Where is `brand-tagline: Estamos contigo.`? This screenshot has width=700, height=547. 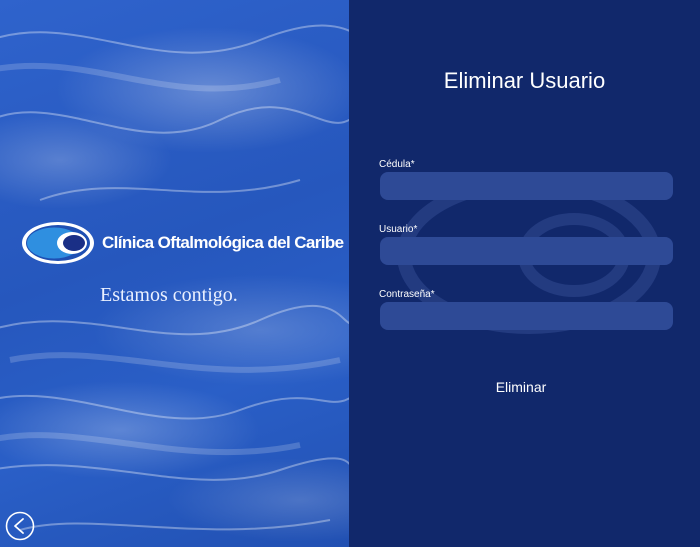 brand-tagline: Estamos contigo. is located at coordinates (169, 295).